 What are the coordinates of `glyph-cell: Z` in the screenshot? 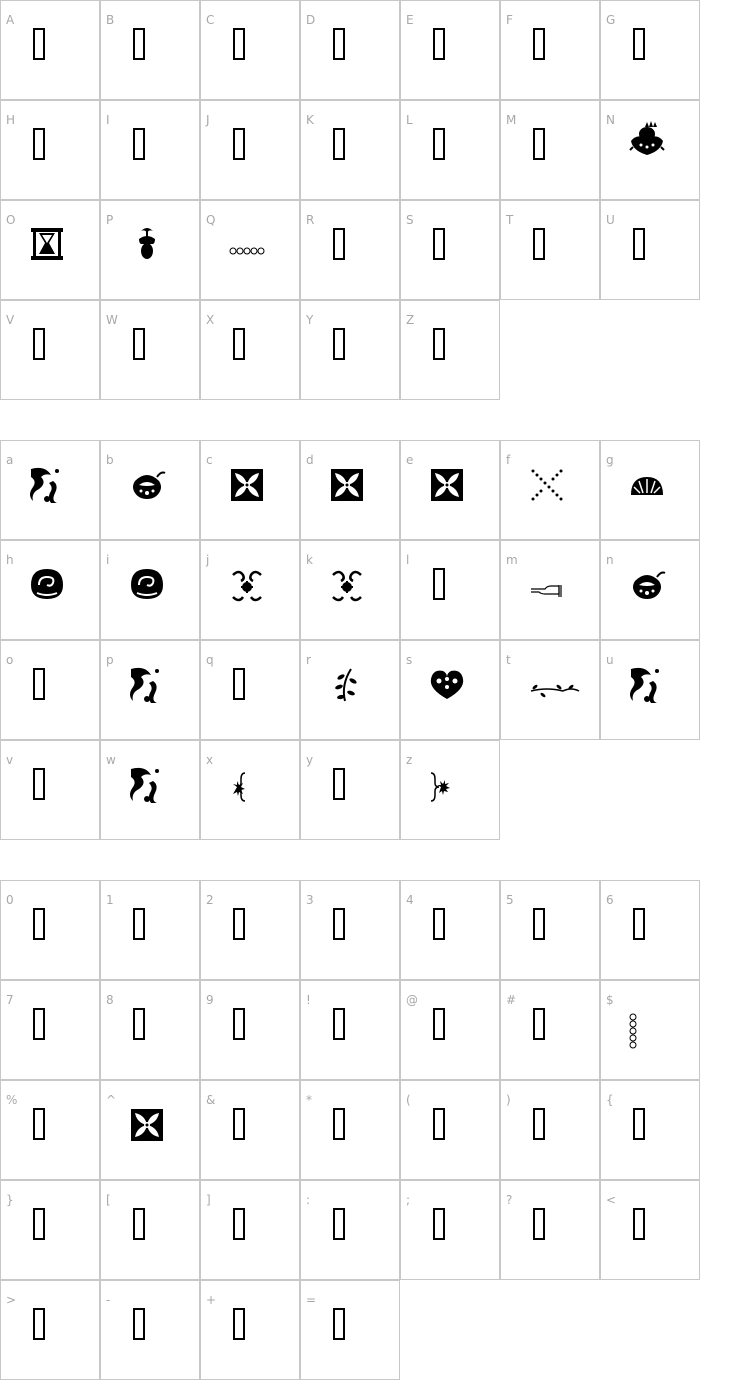 It's located at (450, 350).